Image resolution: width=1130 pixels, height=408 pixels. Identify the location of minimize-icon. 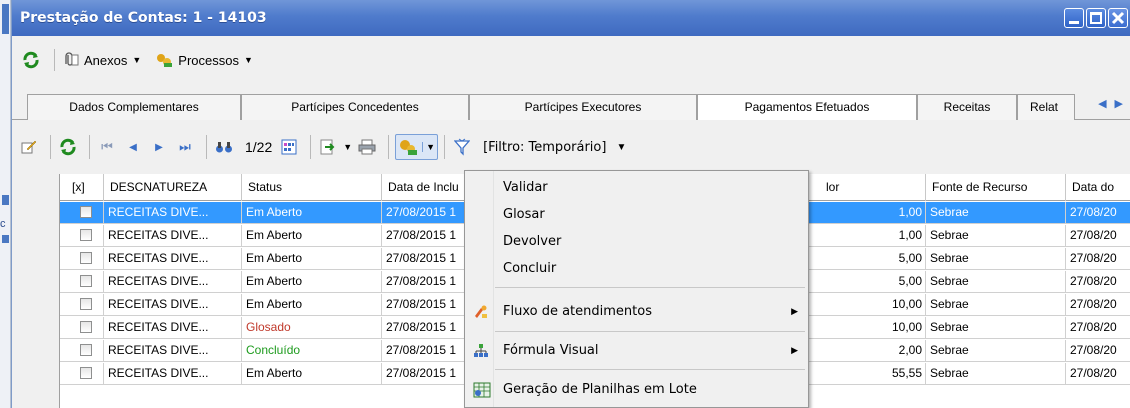
(1074, 22).